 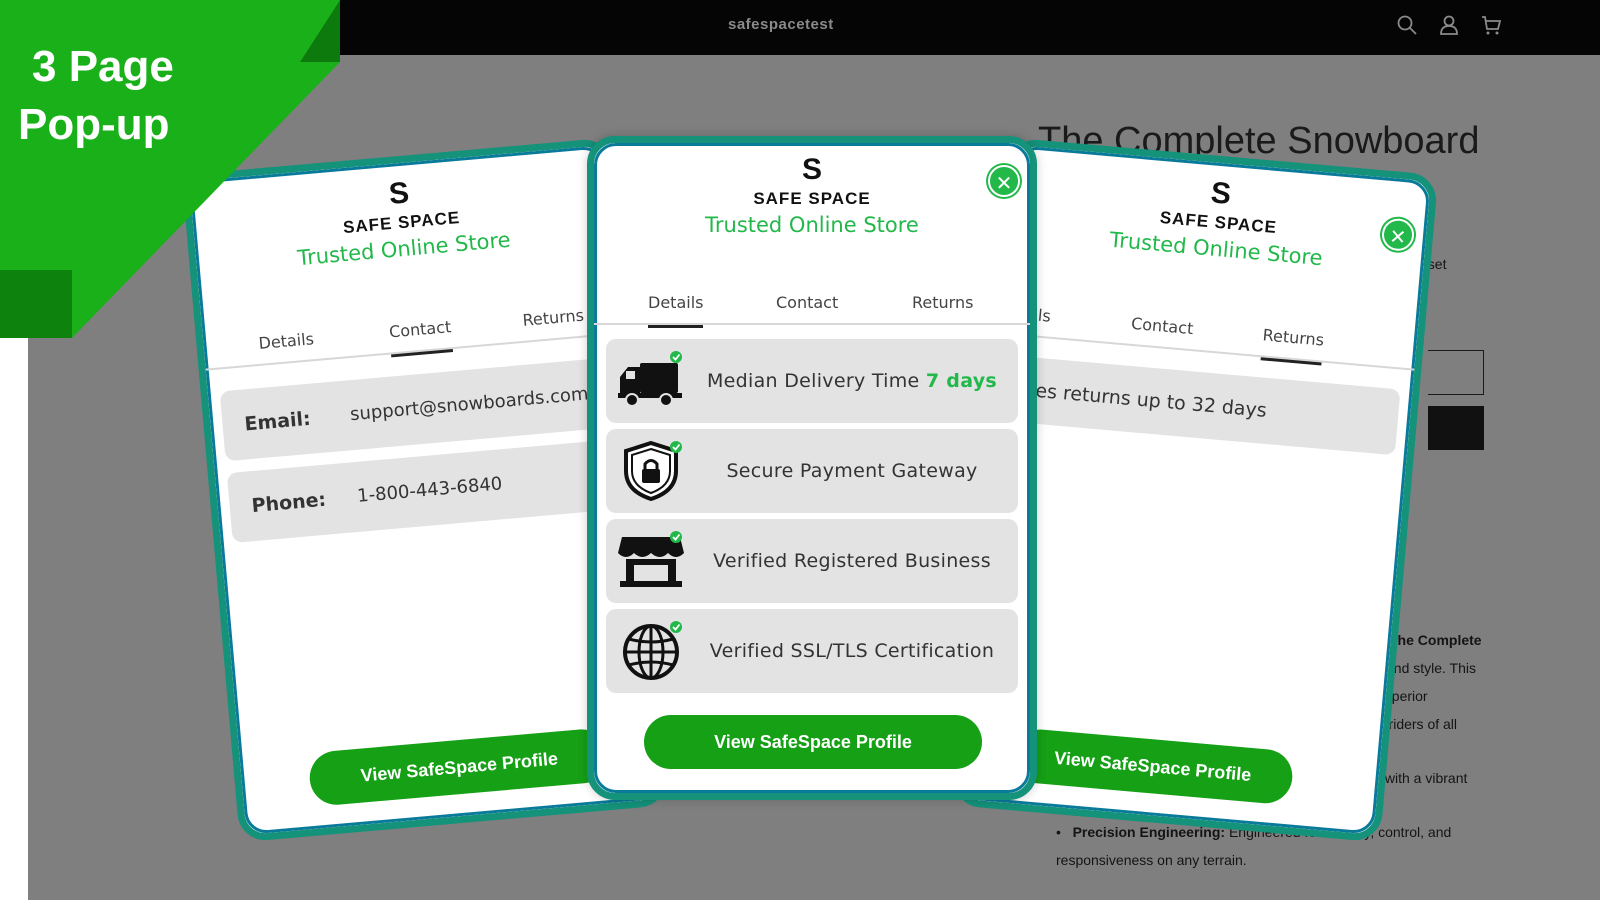 I want to click on popup-tagline: Trusted Online Store, so click(x=812, y=225).